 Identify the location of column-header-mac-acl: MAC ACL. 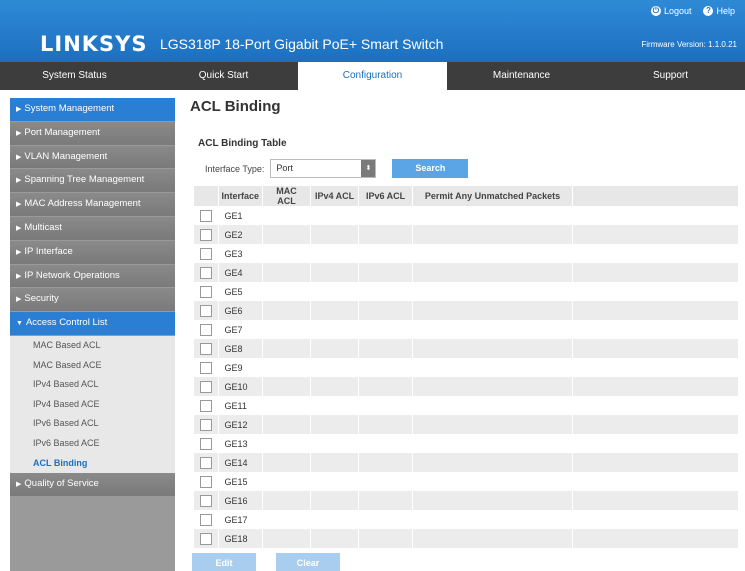
(287, 196).